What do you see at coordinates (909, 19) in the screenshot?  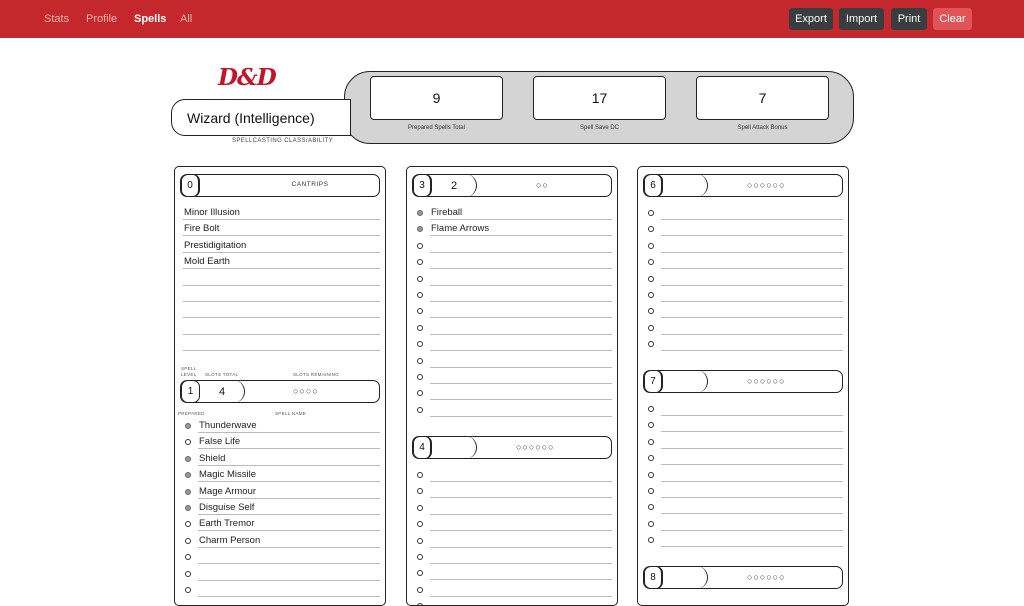 I see `print-button: Print` at bounding box center [909, 19].